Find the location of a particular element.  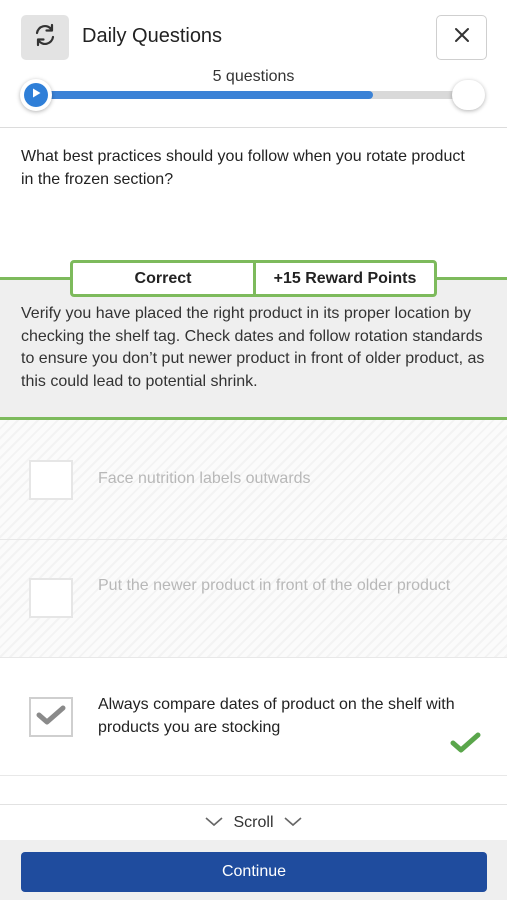

answer-label: Face nutrition labels outwards is located at coordinates (204, 478).